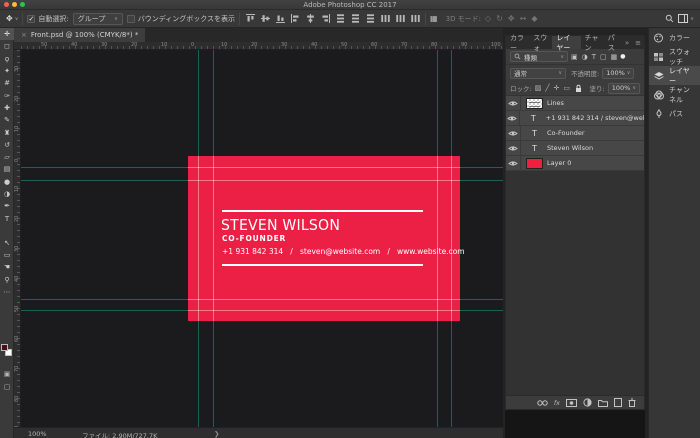  Describe the element at coordinates (585, 57) in the screenshot. I see `filter-kind-icon-1: ◑` at that location.